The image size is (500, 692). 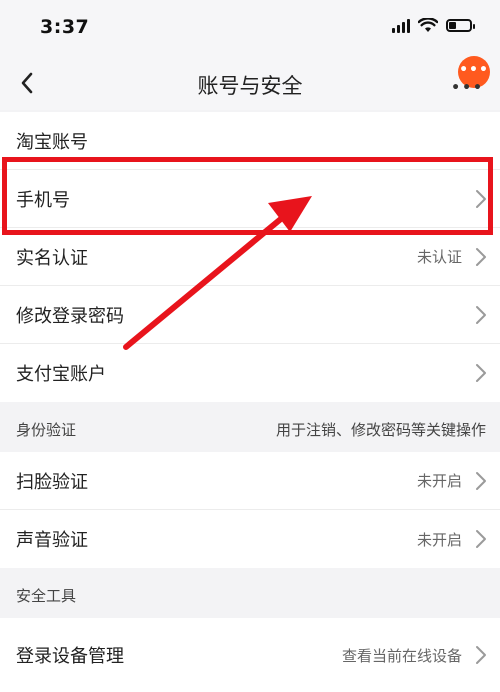 What do you see at coordinates (401, 25) in the screenshot?
I see `cellular-signal-icon` at bounding box center [401, 25].